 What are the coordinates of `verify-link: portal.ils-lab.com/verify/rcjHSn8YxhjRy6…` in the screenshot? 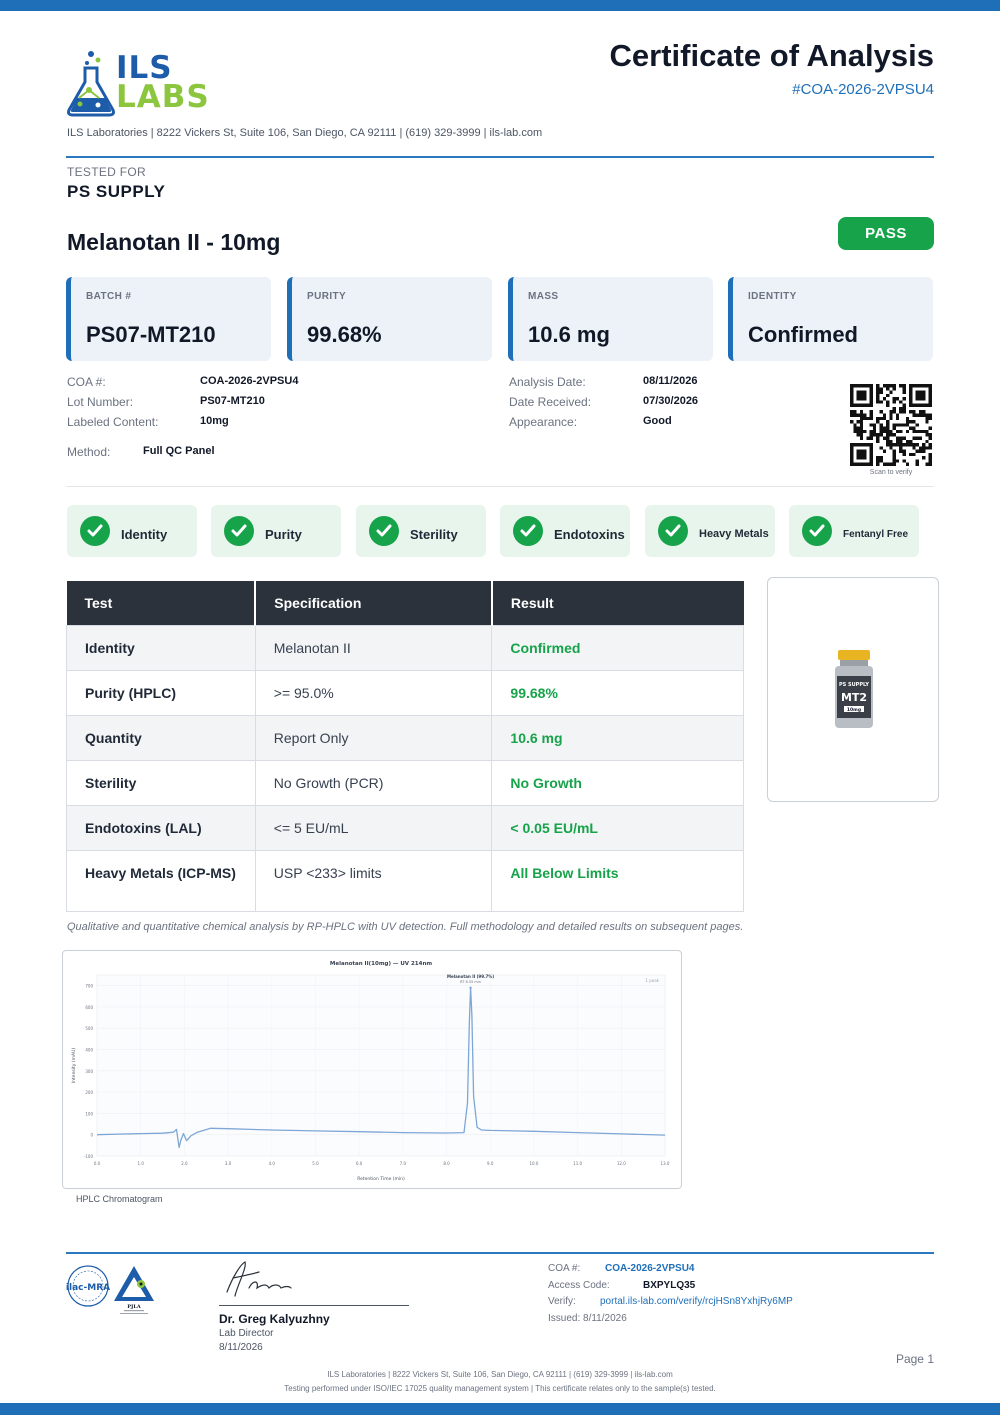 It's located at (696, 1301).